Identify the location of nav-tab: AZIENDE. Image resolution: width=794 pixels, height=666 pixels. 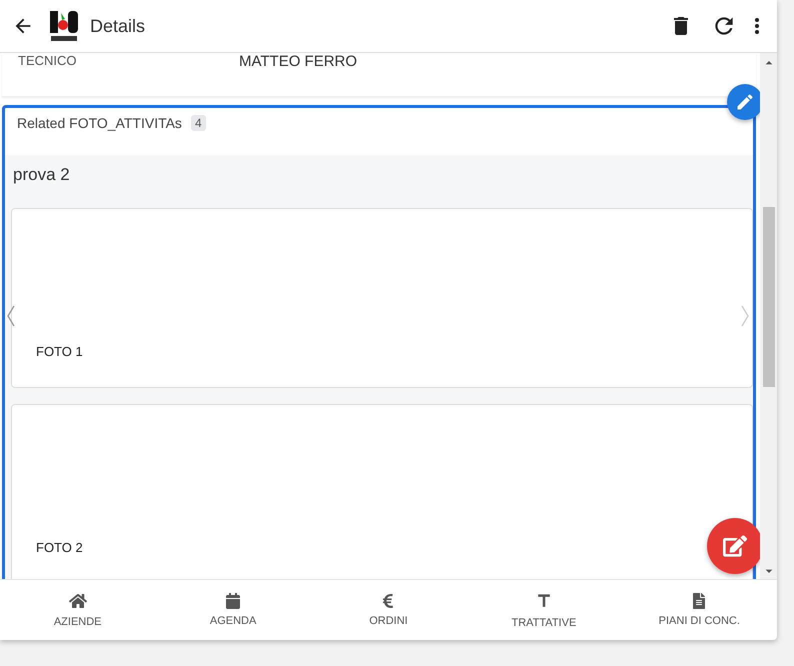
(78, 610).